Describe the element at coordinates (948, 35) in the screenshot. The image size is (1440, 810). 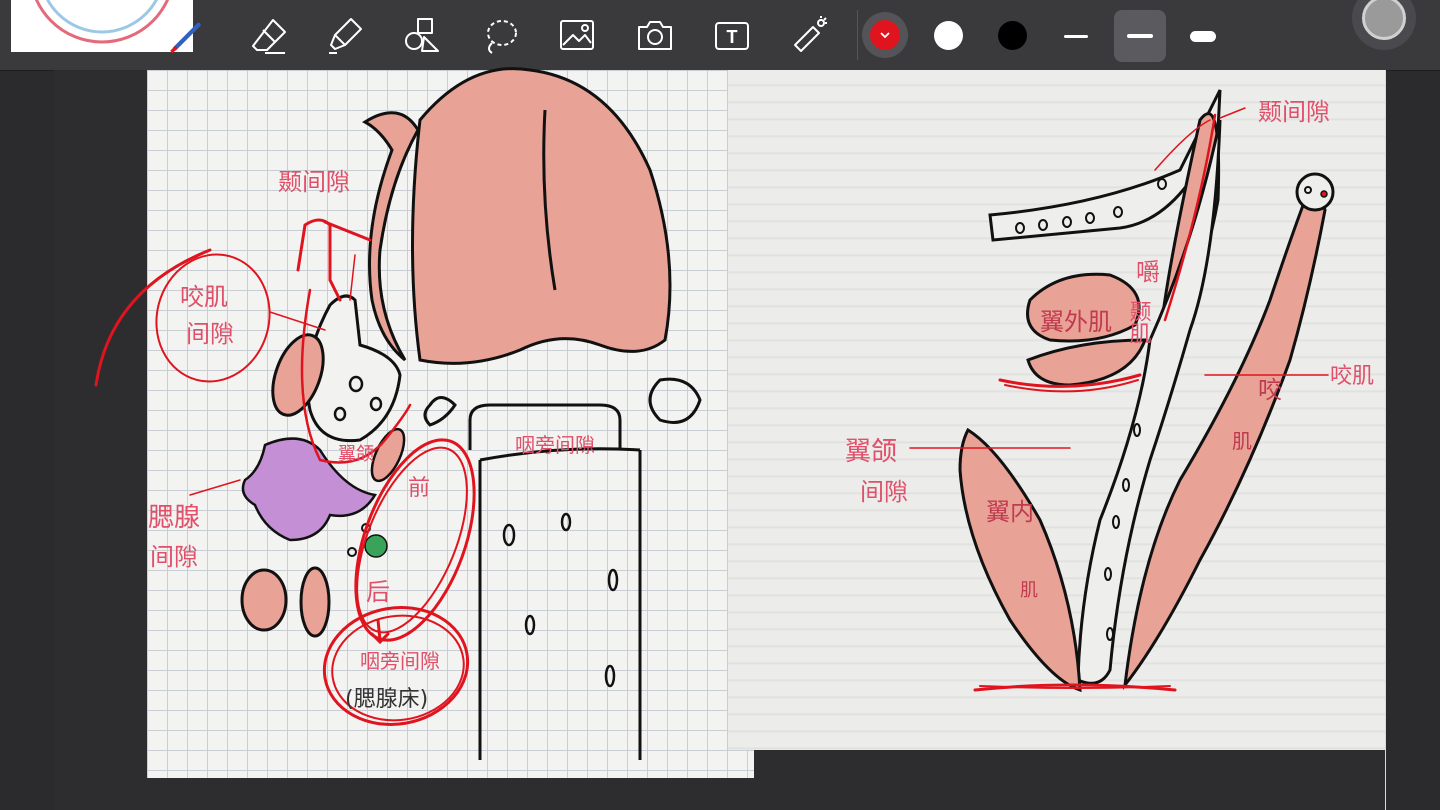
I see `color-swatch-white` at that location.